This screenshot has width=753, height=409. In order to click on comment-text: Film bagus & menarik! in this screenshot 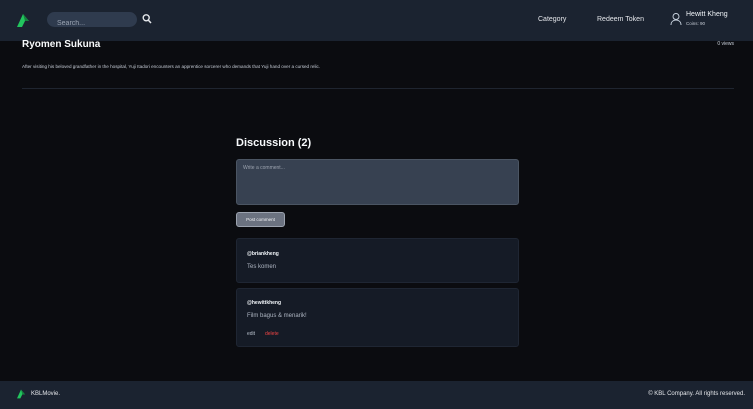, I will do `click(277, 316)`.